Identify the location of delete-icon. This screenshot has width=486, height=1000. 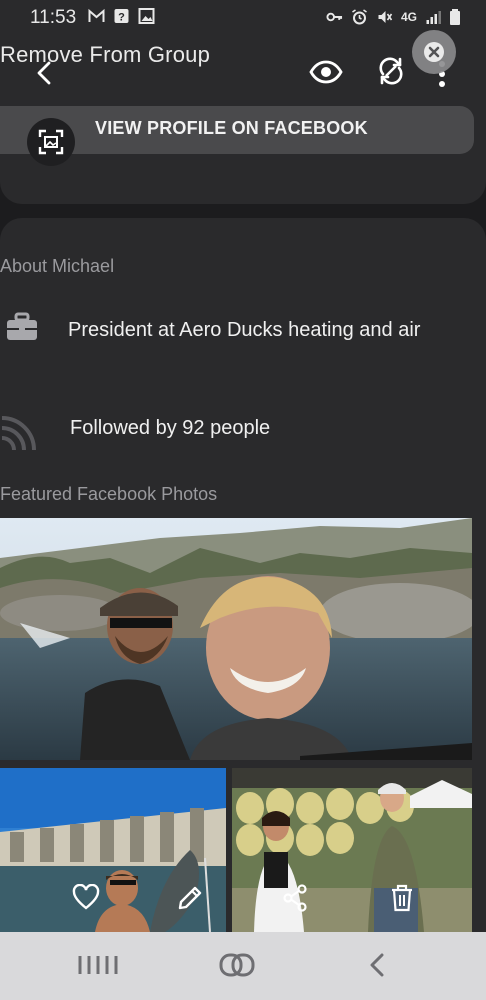
(402, 898).